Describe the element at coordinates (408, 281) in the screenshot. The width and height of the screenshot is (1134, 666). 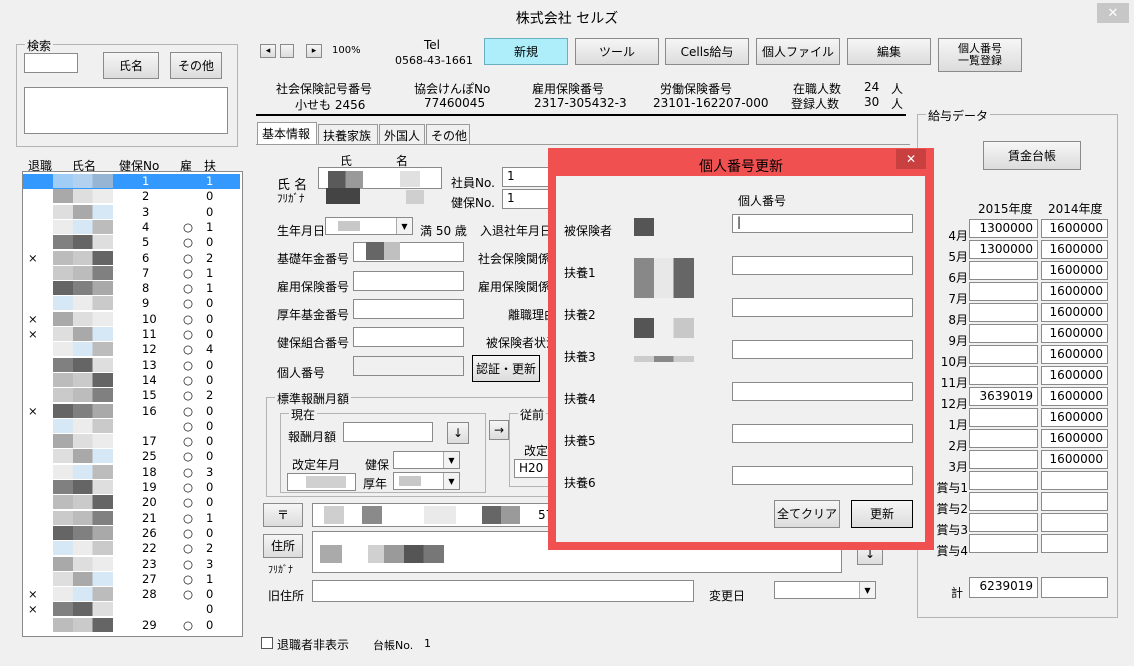
I see `koyo-hoken-field` at that location.